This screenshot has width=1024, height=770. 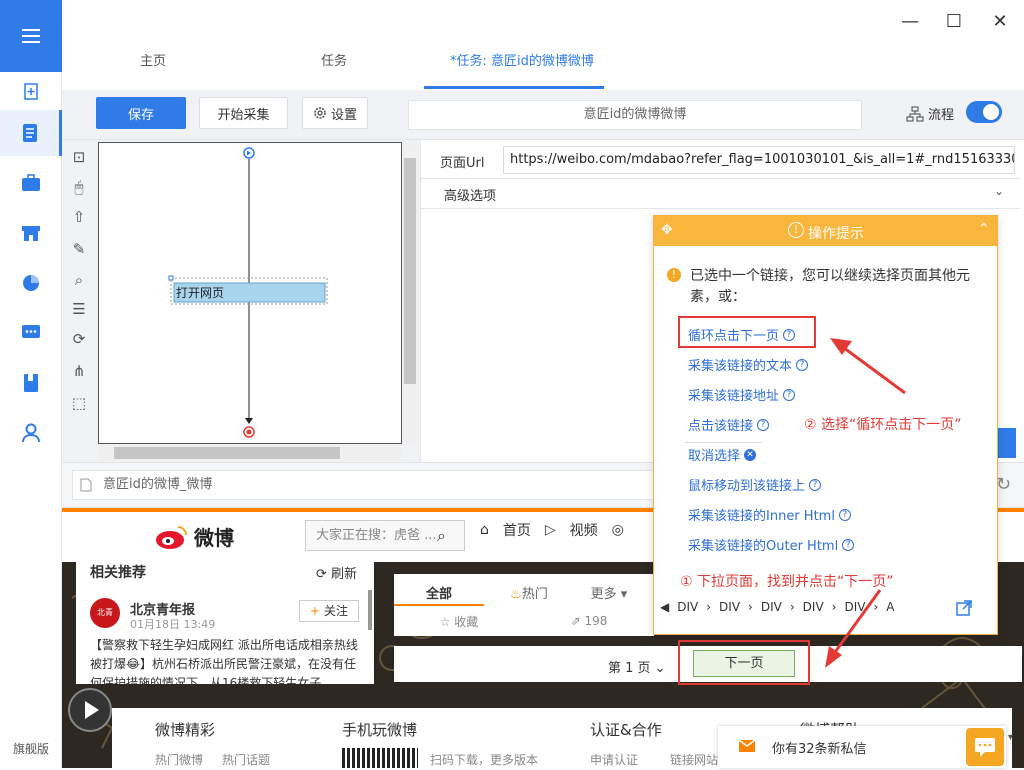 What do you see at coordinates (748, 364) in the screenshot?
I see `option-collect-text: 采集该链接的文本?` at bounding box center [748, 364].